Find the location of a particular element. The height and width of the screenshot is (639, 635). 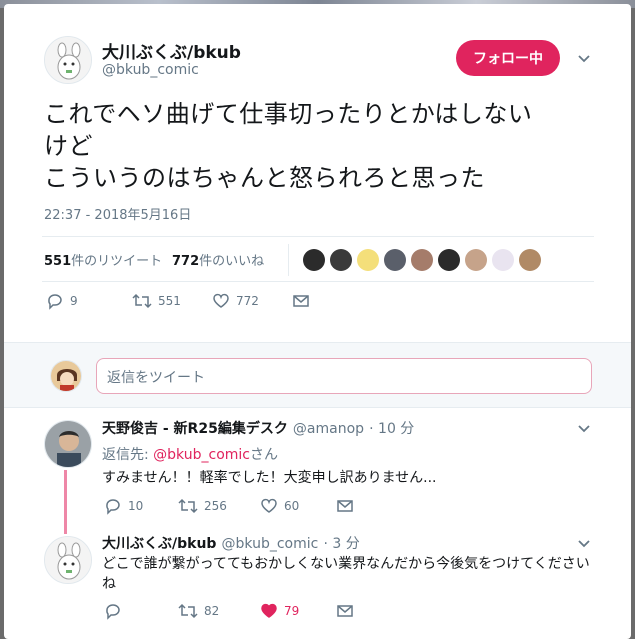

reply-composer: 返信をツイート is located at coordinates (317, 375).